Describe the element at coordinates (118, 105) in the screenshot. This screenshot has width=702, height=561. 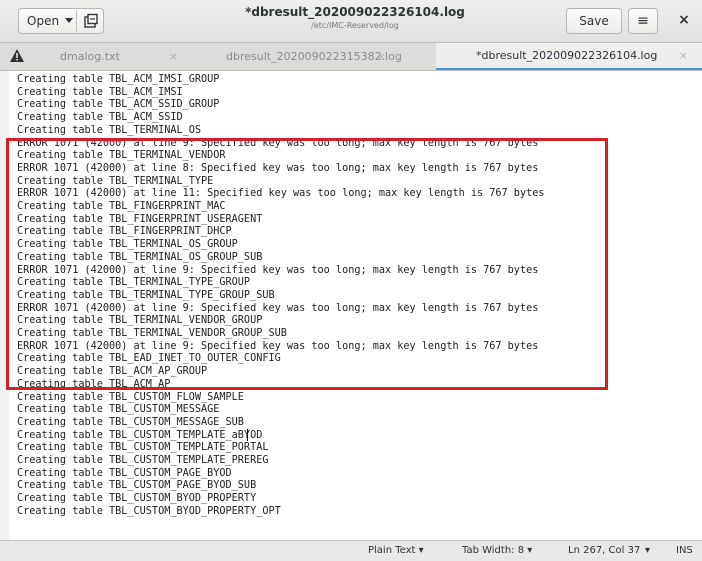
I see `log-line: Creating table TBL_ACM_SSID_GROUP` at that location.